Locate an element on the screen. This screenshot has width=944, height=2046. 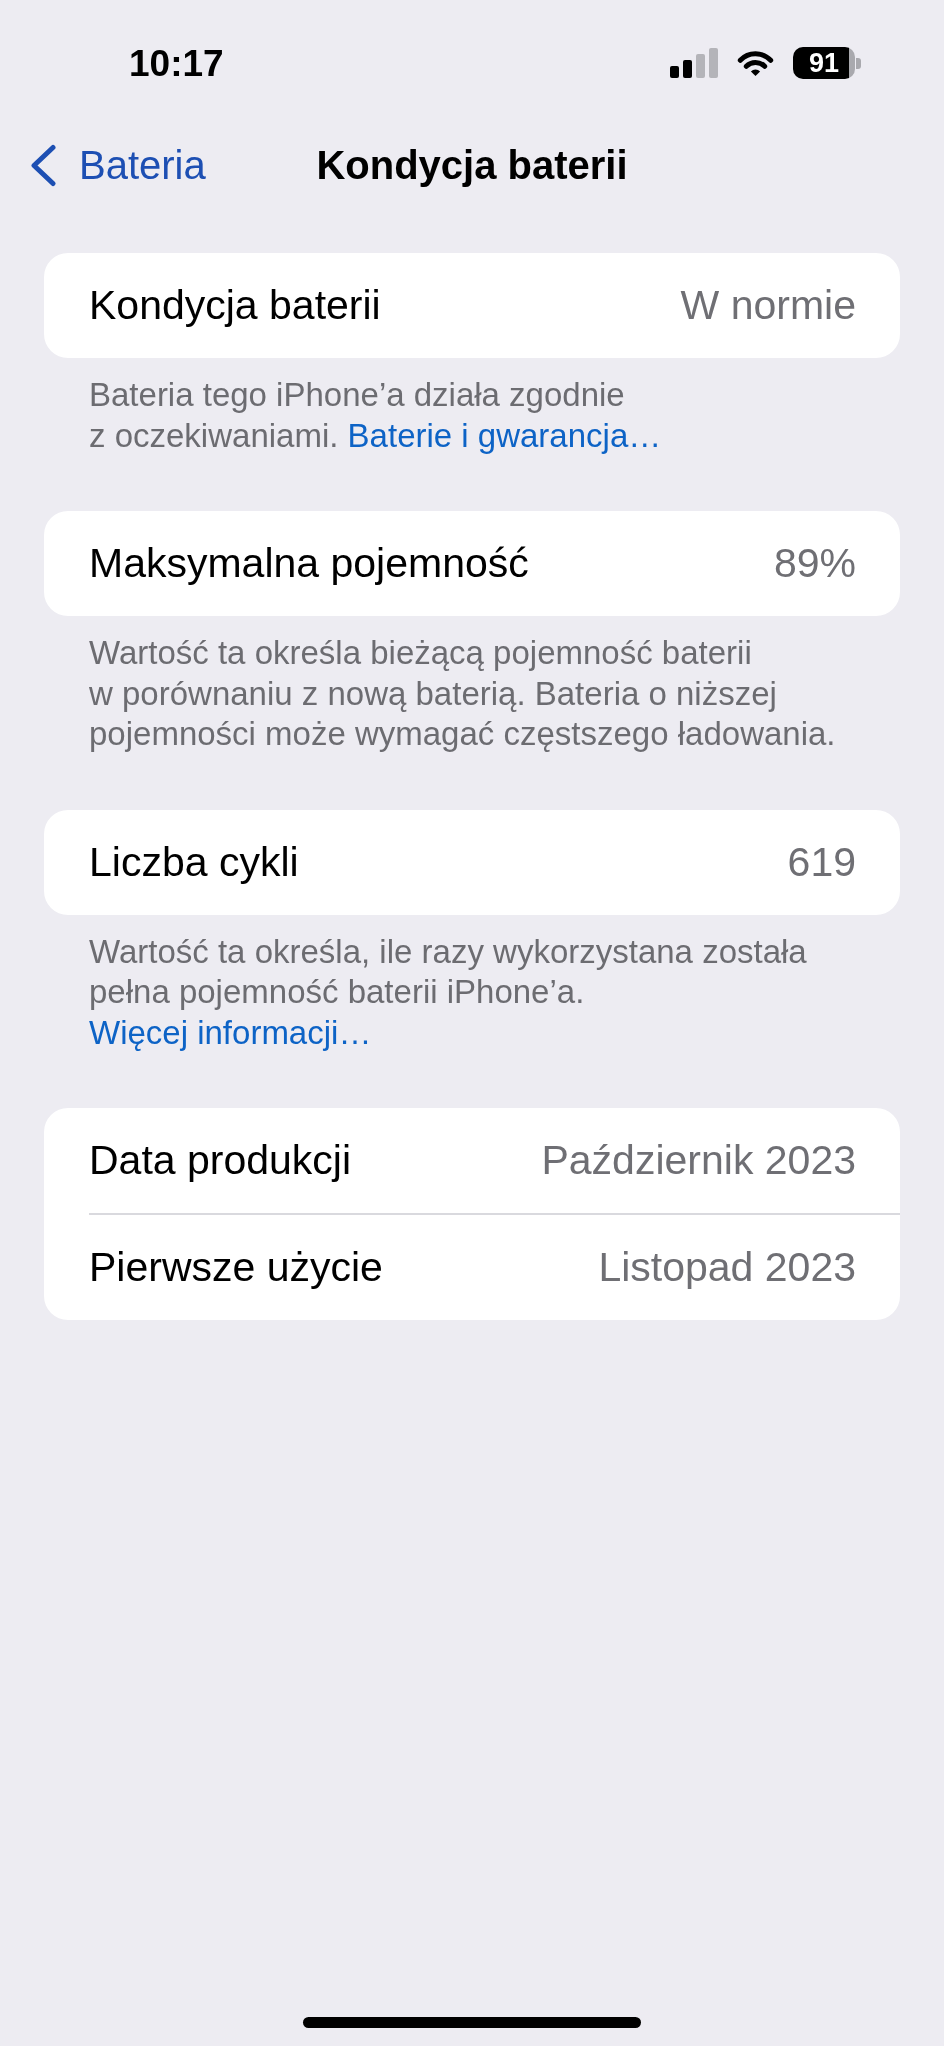
row-label: Liczba cykli is located at coordinates (194, 862).